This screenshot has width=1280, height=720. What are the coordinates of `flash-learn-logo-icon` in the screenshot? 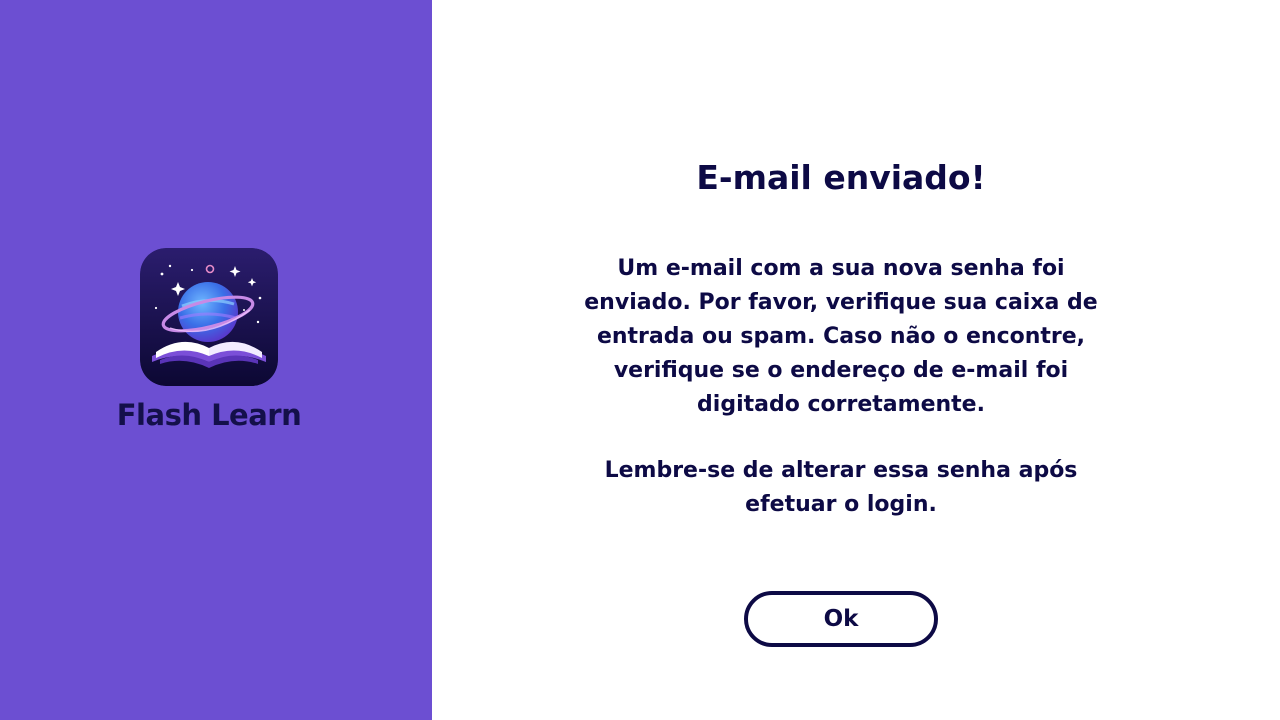 It's located at (209, 317).